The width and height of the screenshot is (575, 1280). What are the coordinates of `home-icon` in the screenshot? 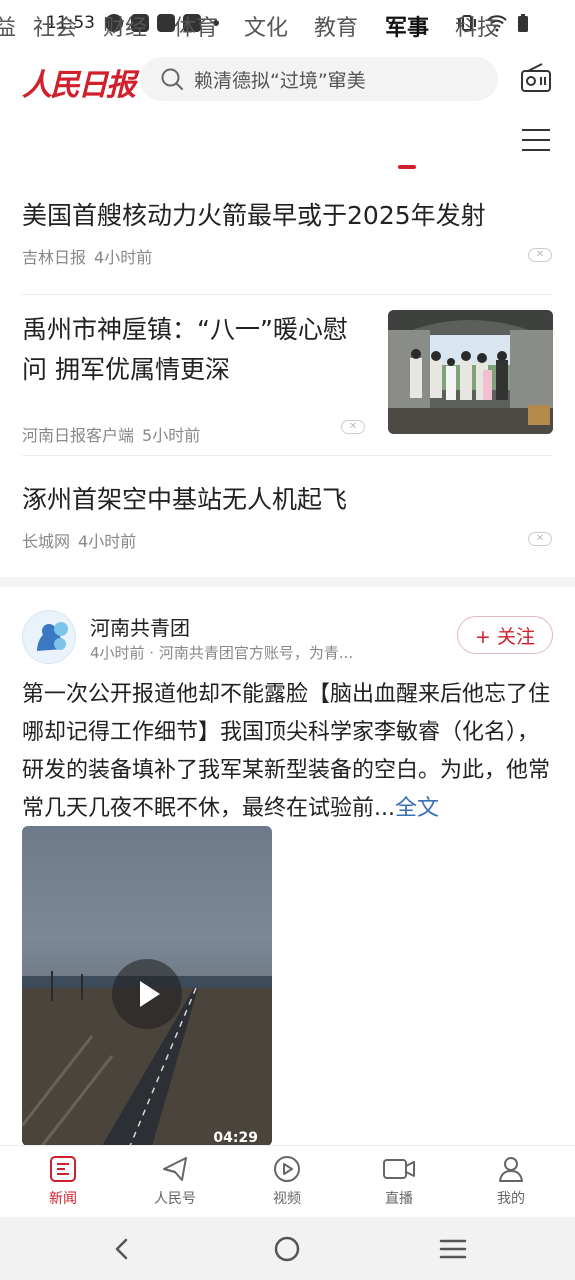 It's located at (287, 1249).